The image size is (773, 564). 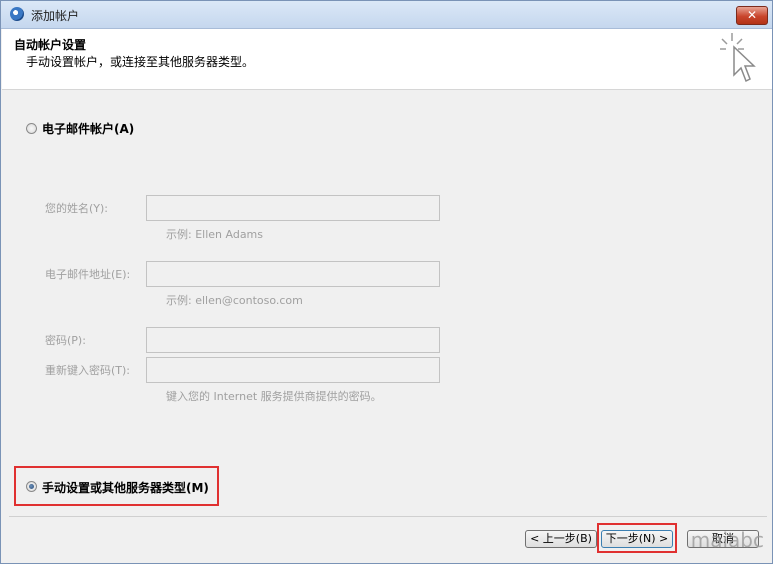 What do you see at coordinates (88, 274) in the screenshot?
I see `email-address-label: 电子邮件地址(E):` at bounding box center [88, 274].